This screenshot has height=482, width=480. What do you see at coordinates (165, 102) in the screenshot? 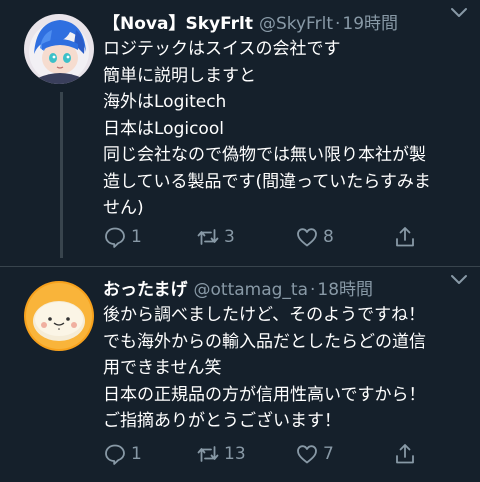
I see `tweet-text-line: 海外はLogitech` at bounding box center [165, 102].